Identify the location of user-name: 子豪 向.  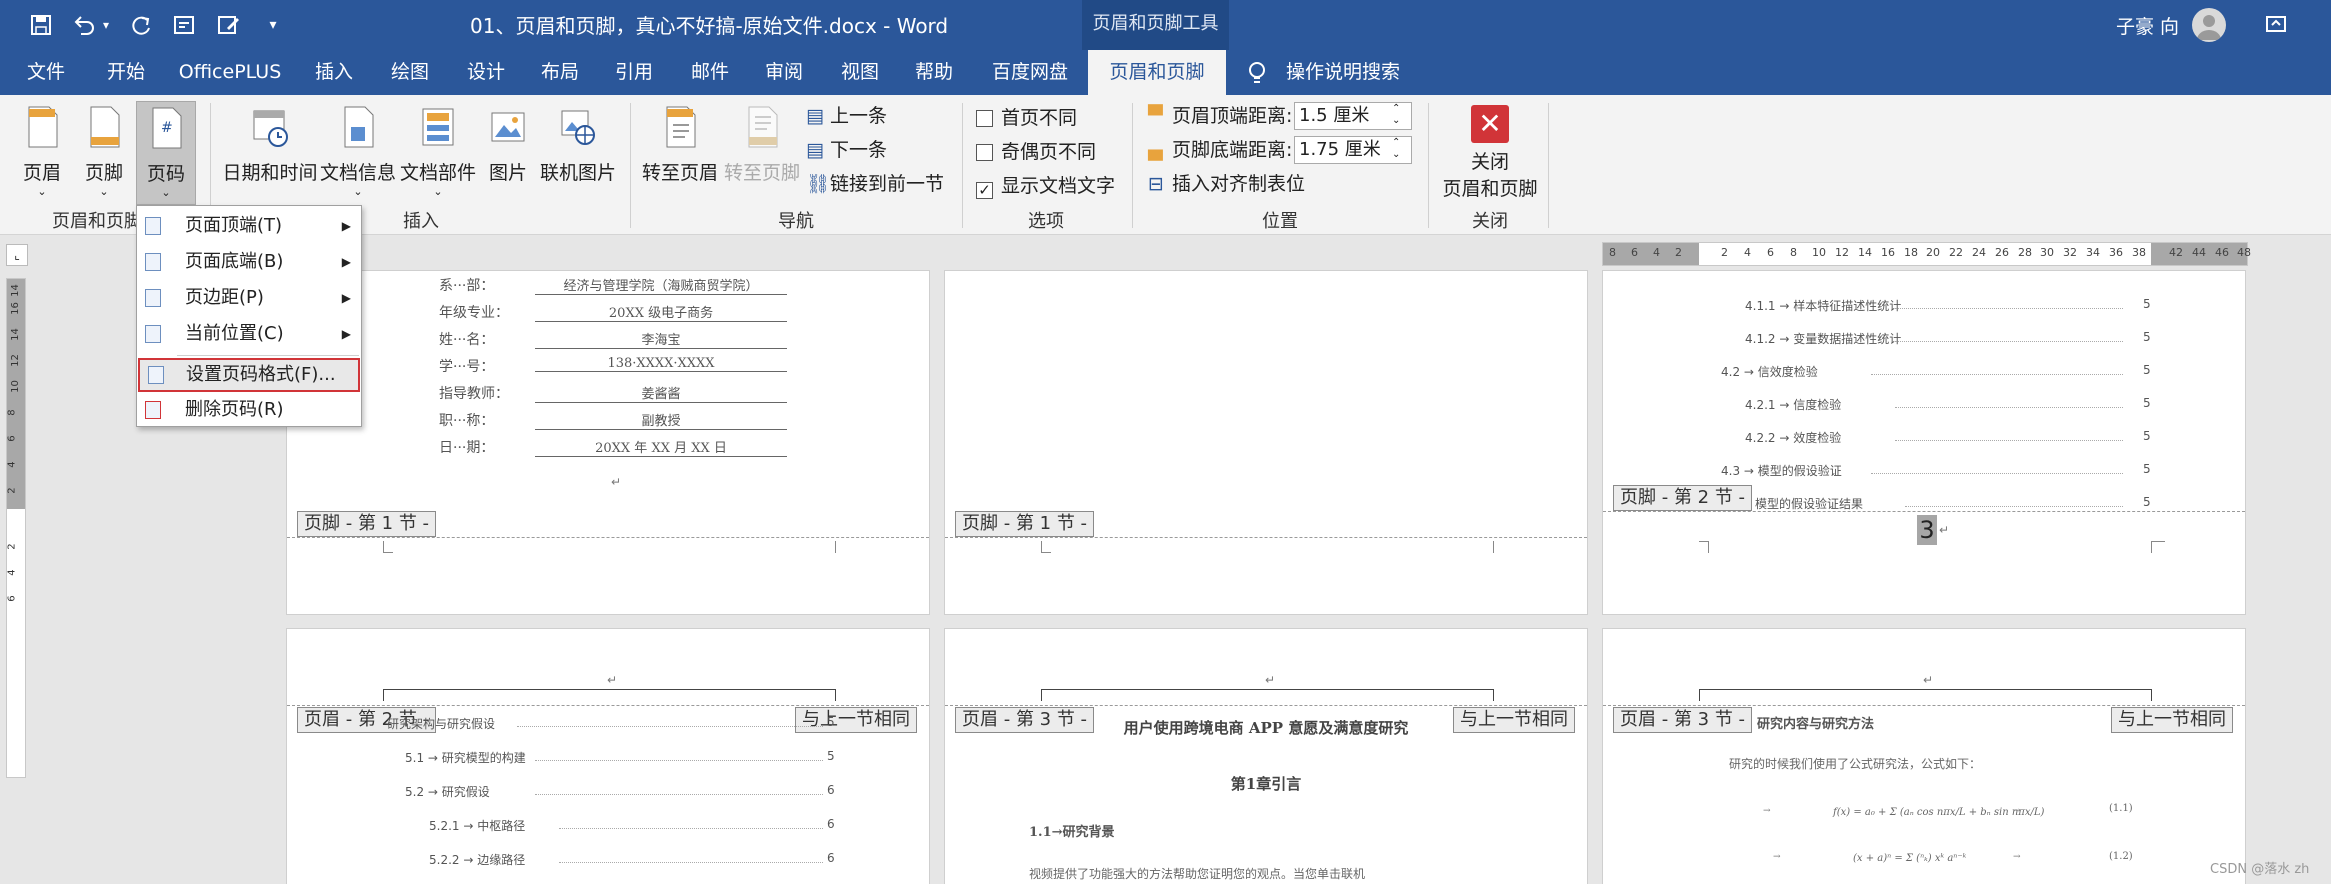
(2147, 25).